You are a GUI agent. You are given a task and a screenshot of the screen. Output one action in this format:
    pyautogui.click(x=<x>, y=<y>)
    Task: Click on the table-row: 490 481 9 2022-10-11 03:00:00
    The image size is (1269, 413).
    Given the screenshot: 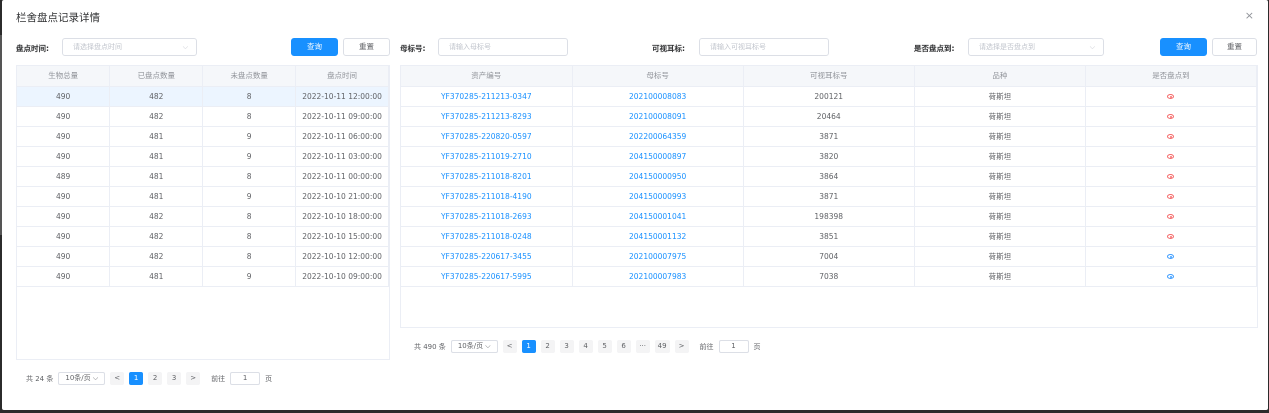 What is the action you would take?
    pyautogui.click(x=203, y=156)
    